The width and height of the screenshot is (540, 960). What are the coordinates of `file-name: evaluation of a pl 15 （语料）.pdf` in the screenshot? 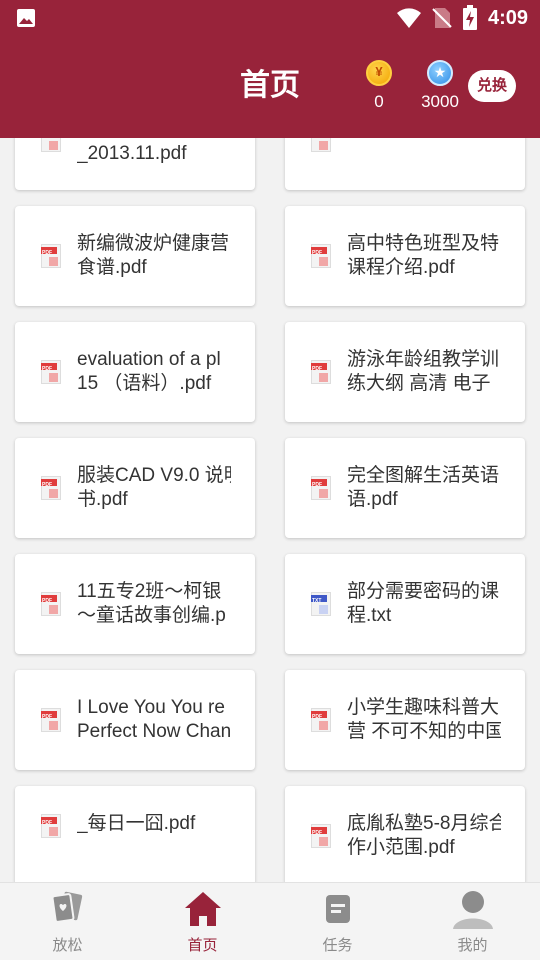 It's located at (149, 371).